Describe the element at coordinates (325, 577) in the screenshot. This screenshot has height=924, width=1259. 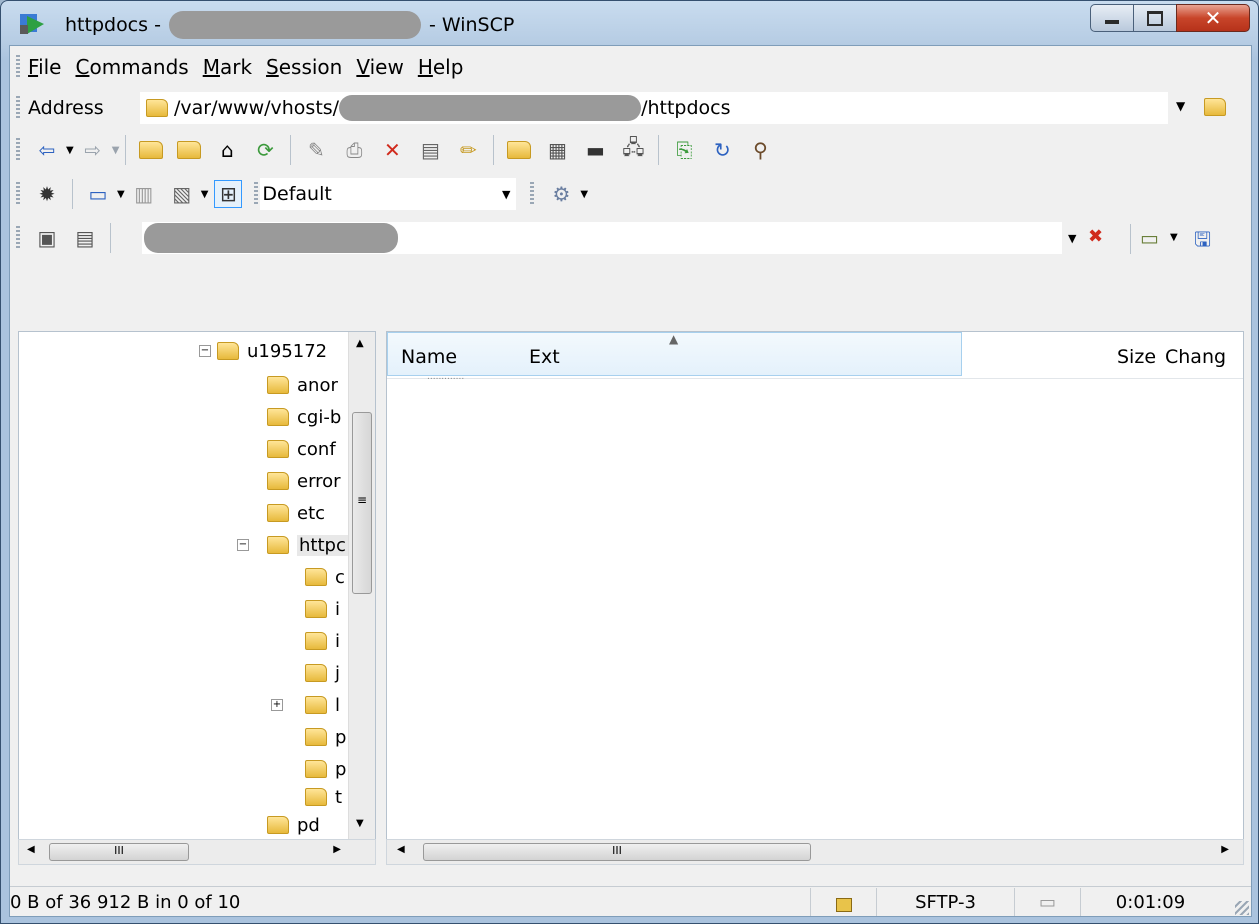
I see `tree-node: c` at that location.